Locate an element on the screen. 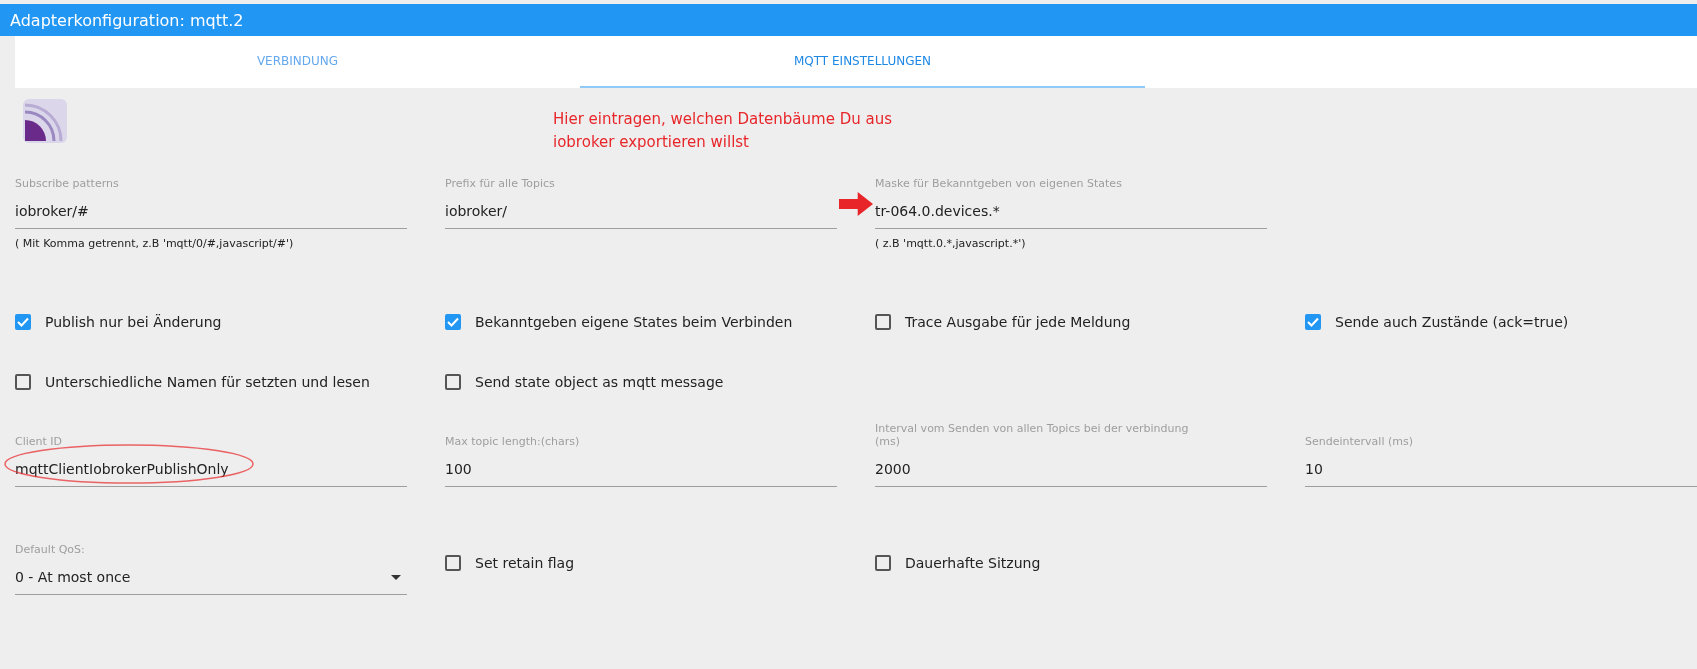 The image size is (1697, 669). input-field: 100 is located at coordinates (641, 469).